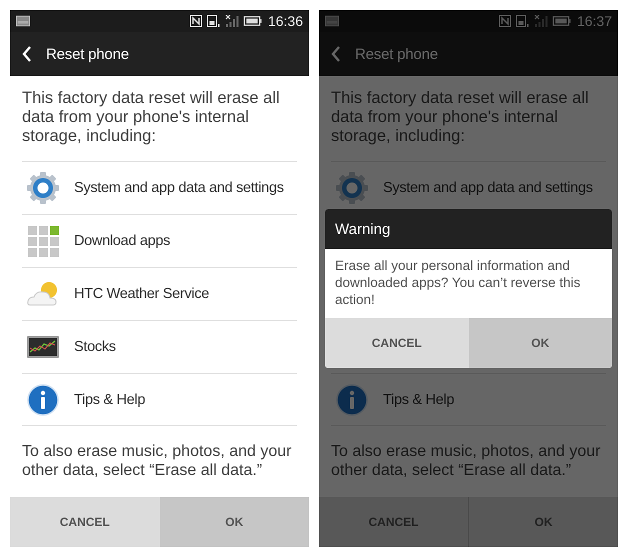 The height and width of the screenshot is (557, 628). I want to click on action-button: CANCEL, so click(85, 522).